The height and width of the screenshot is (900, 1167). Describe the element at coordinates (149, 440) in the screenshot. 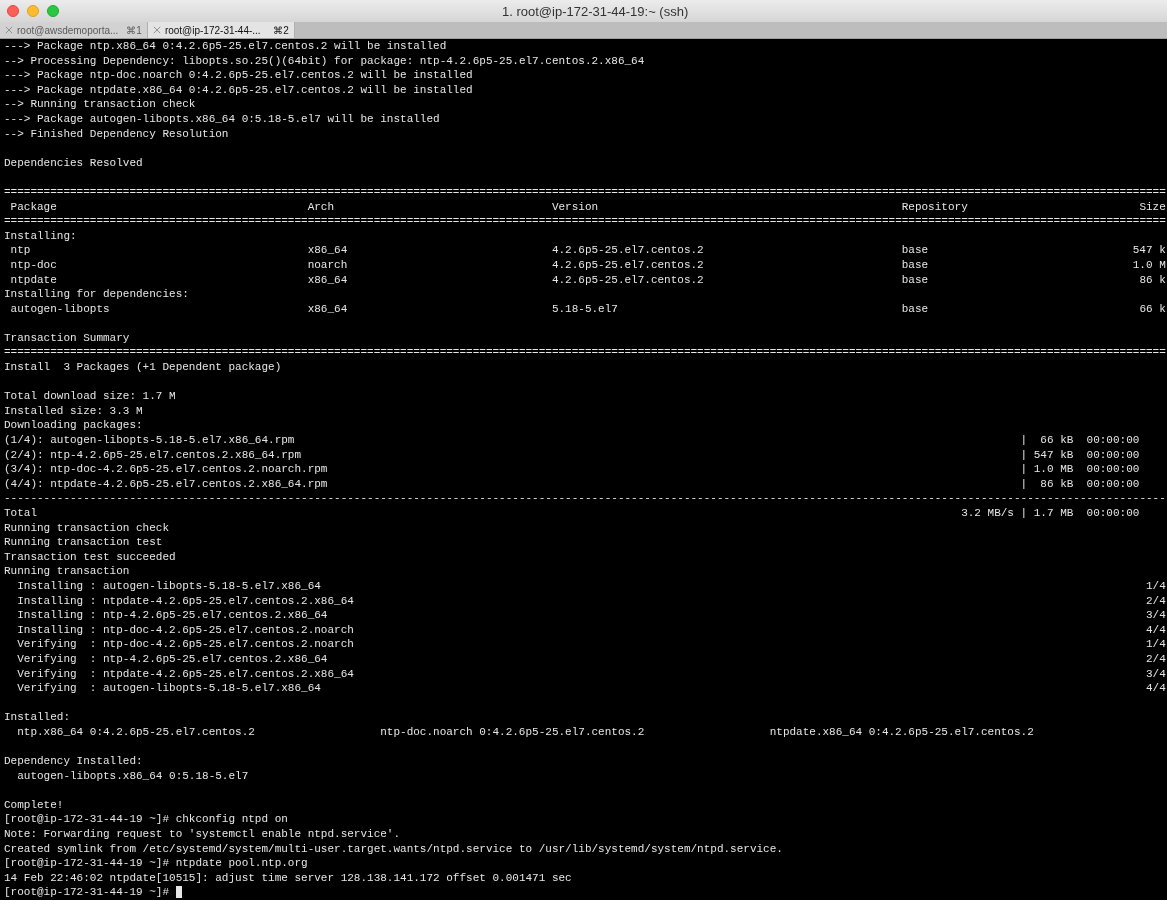

I see `terminal-line: (1/4): autogen-libopts-5.18-5.el7.x86_64.rpm` at that location.